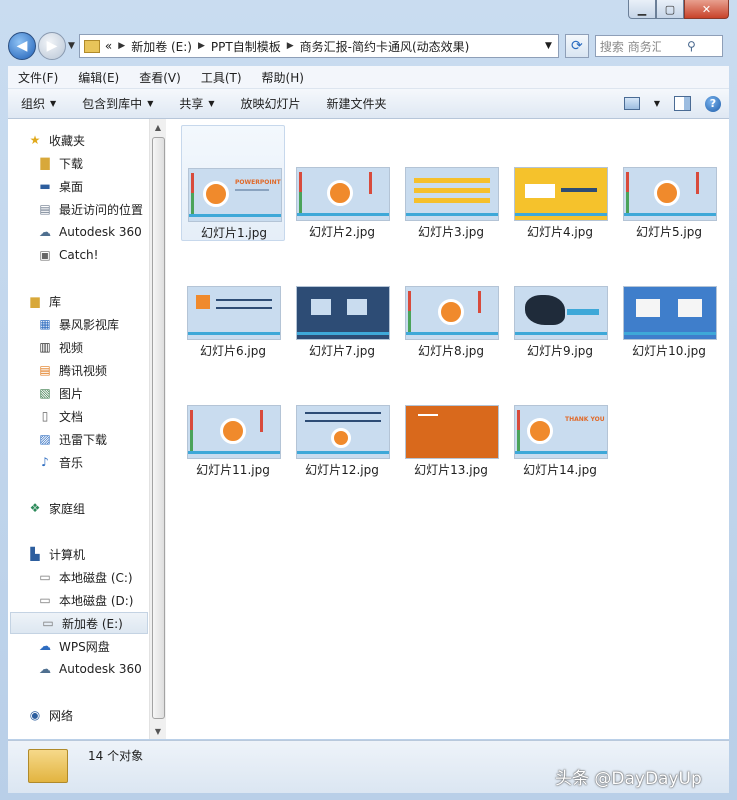 The height and width of the screenshot is (800, 737). I want to click on catch-icon: ▣, so click(45, 255).